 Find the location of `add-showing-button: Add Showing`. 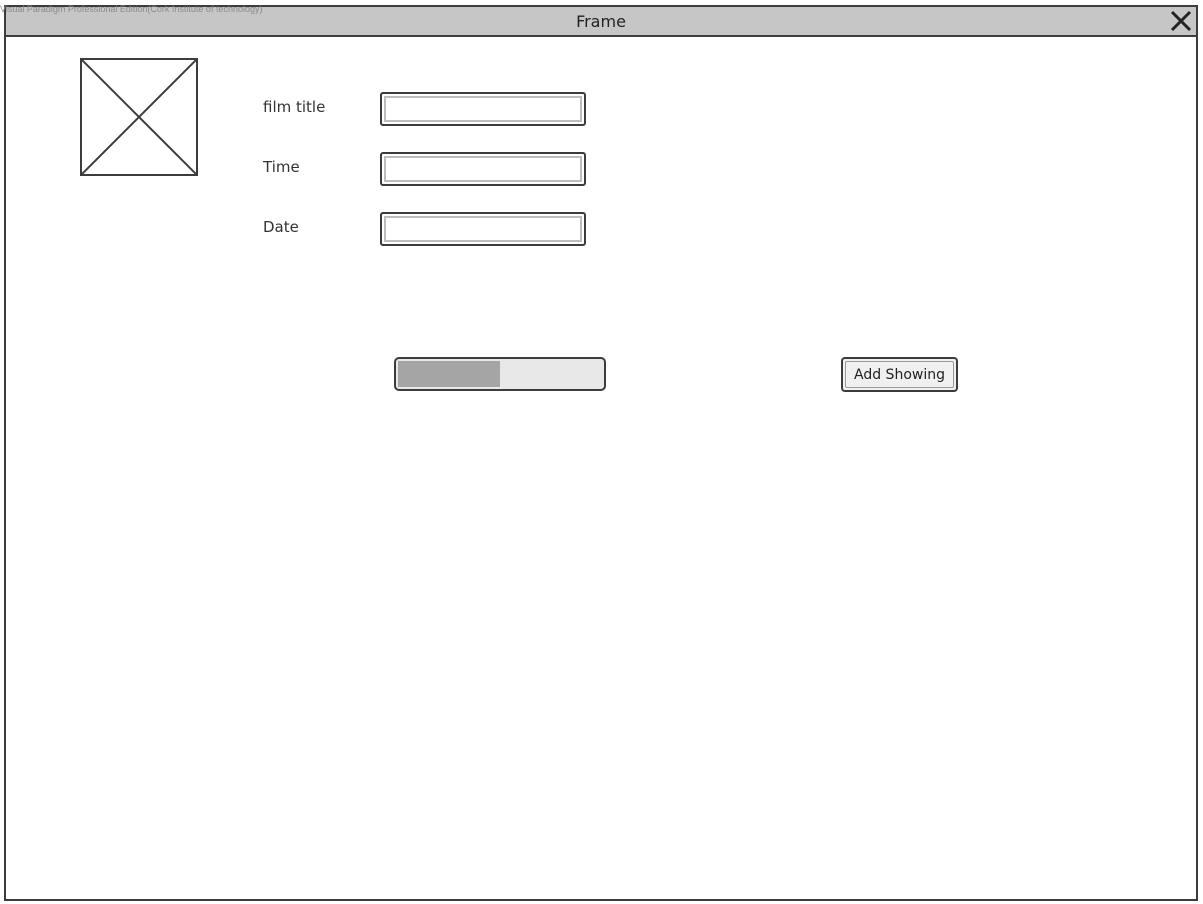

add-showing-button: Add Showing is located at coordinates (899, 374).